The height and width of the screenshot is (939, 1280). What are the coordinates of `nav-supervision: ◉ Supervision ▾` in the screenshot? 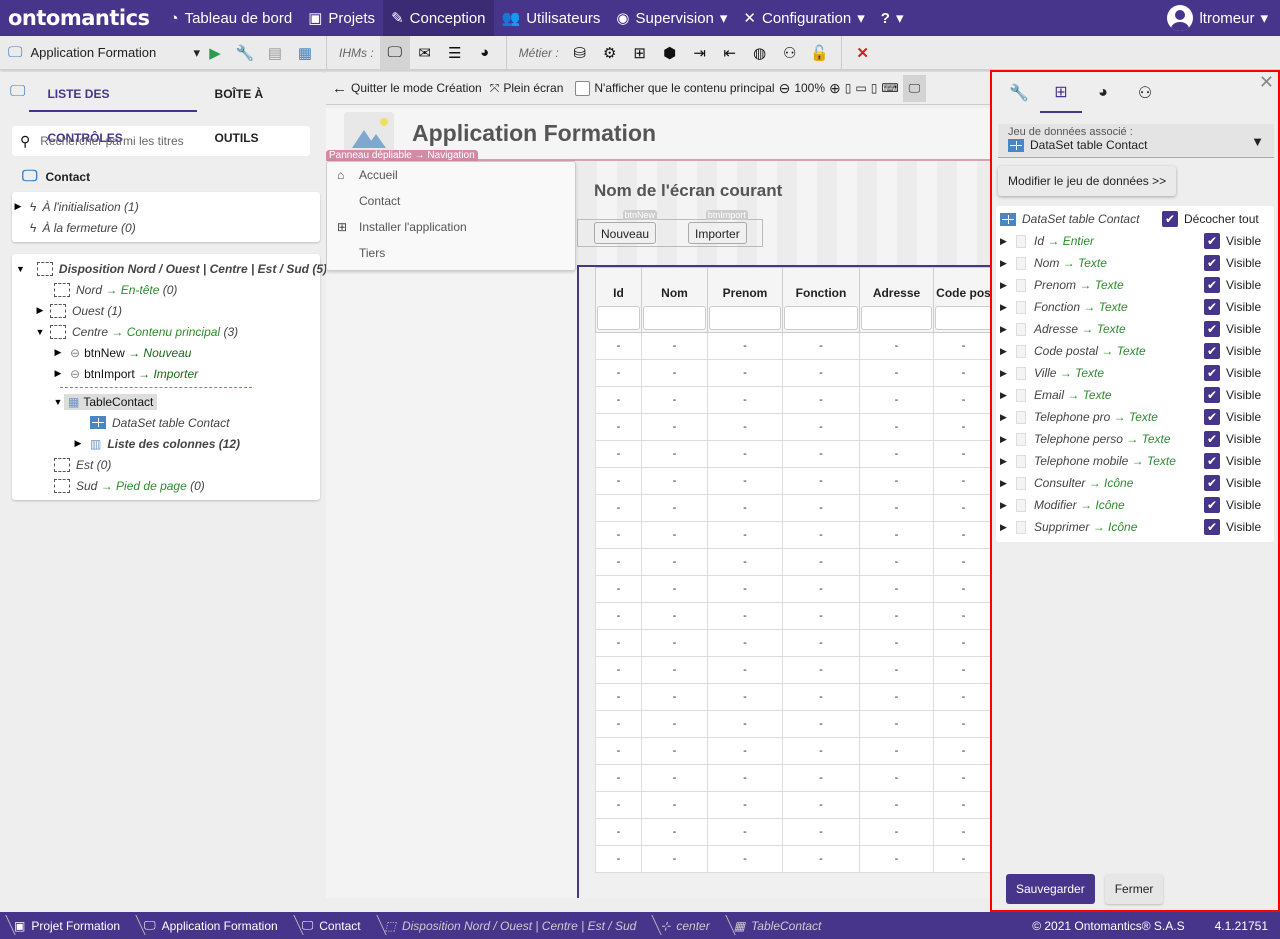 It's located at (671, 18).